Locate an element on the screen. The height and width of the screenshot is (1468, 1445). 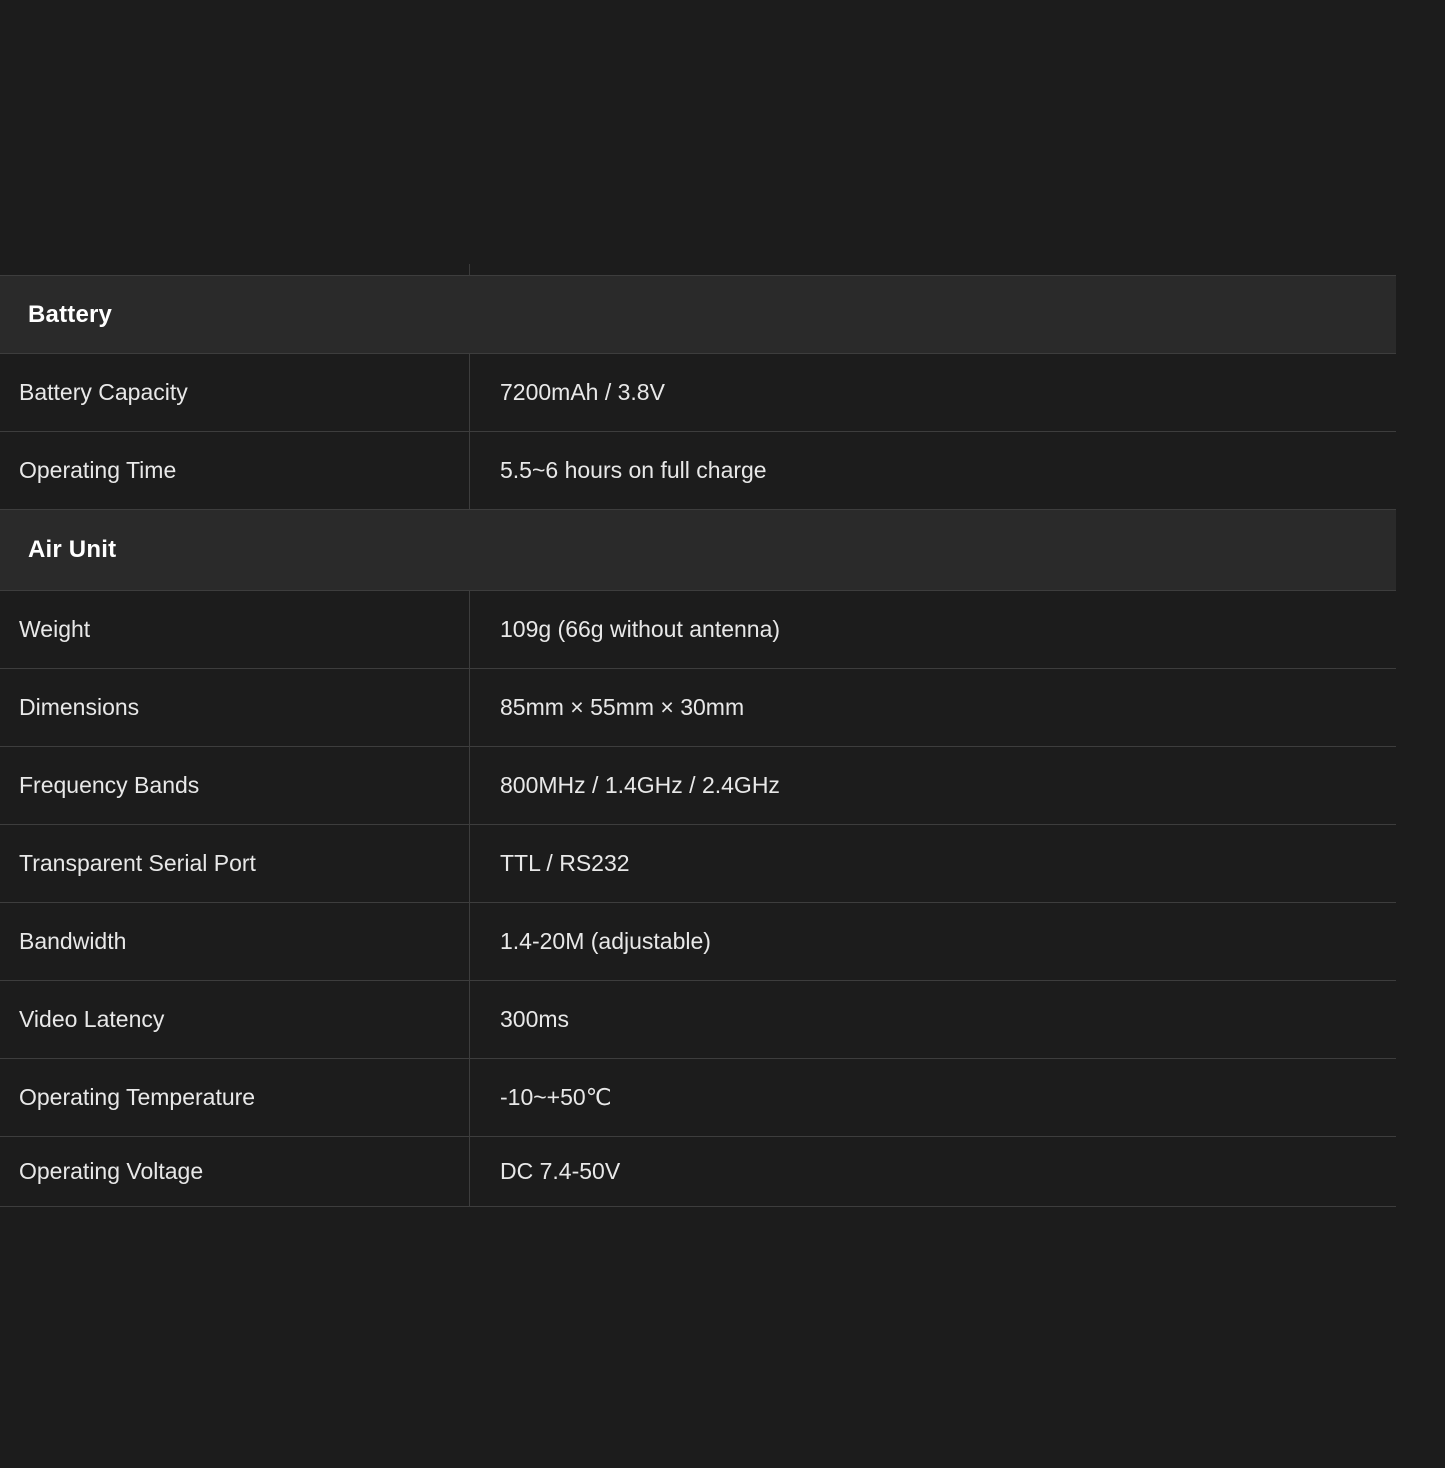
spec-label: Operating Temperature is located at coordinates (235, 1097).